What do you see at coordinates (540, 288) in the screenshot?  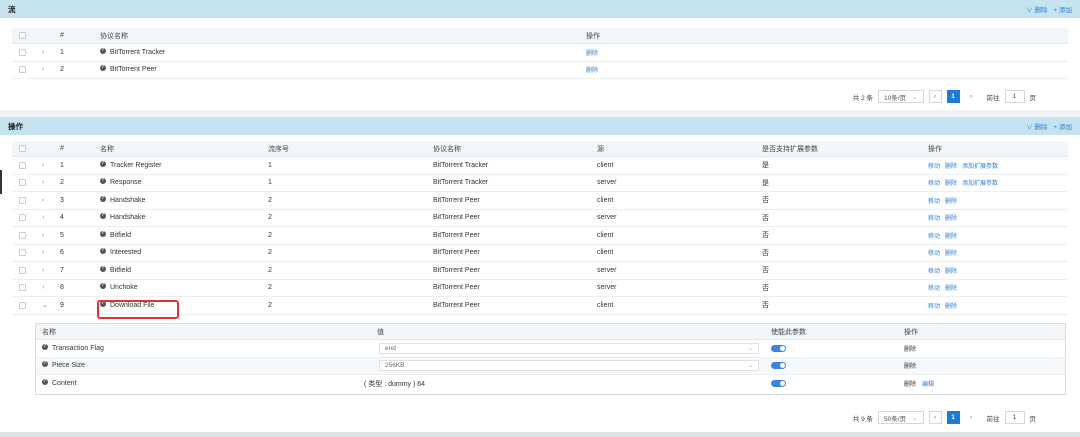 I see `table-row: › 8 Unchoke 2 BitTorrent Peer server 否 移动删除` at bounding box center [540, 288].